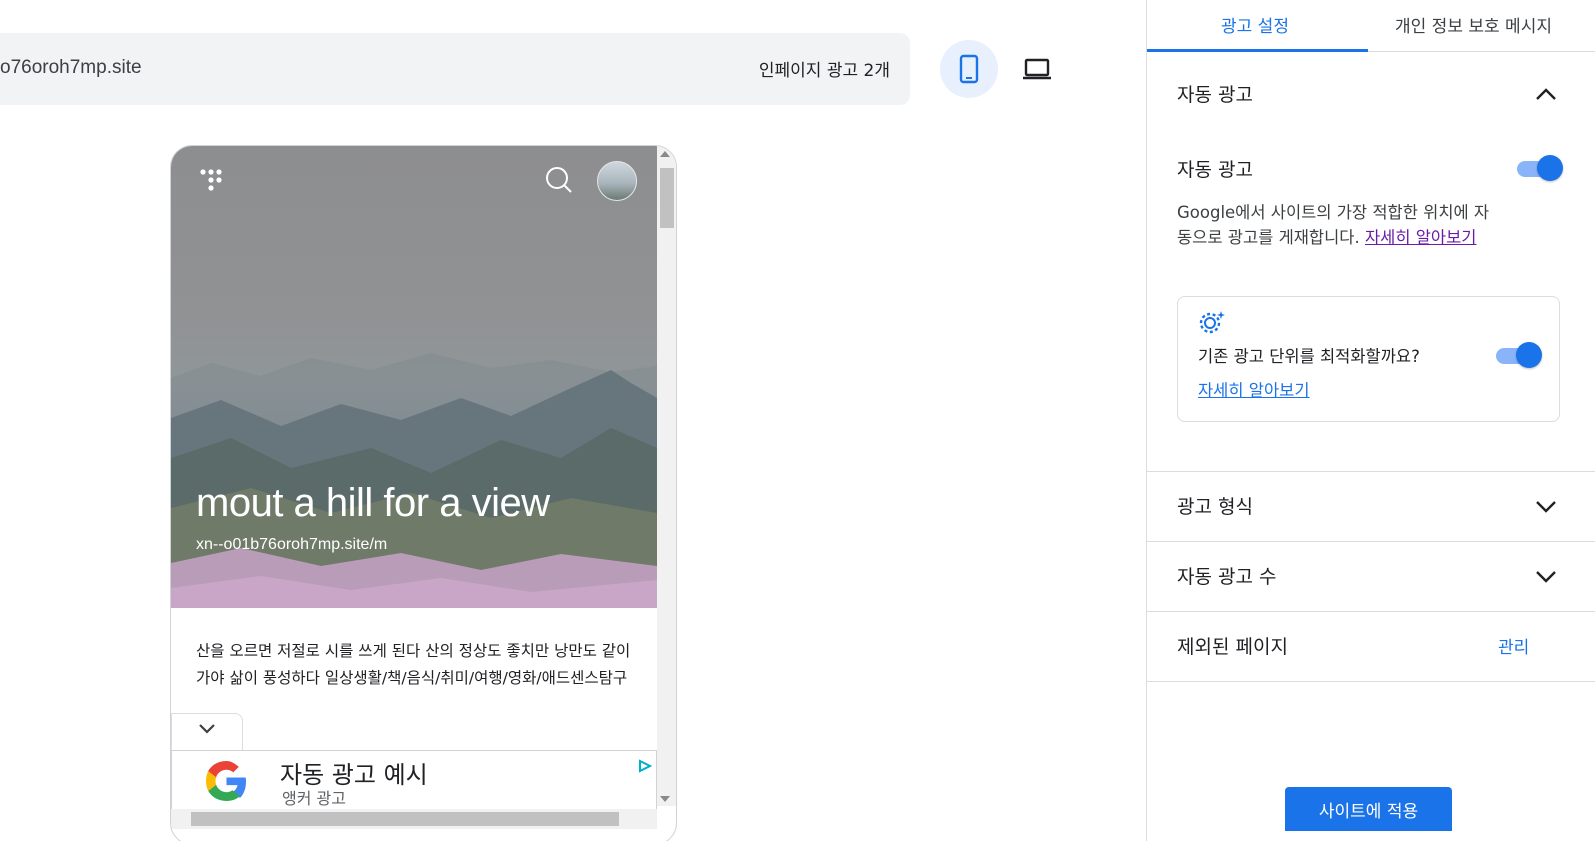 The height and width of the screenshot is (841, 1595). I want to click on tab-ad-settings: 광고 설정, so click(1255, 24).